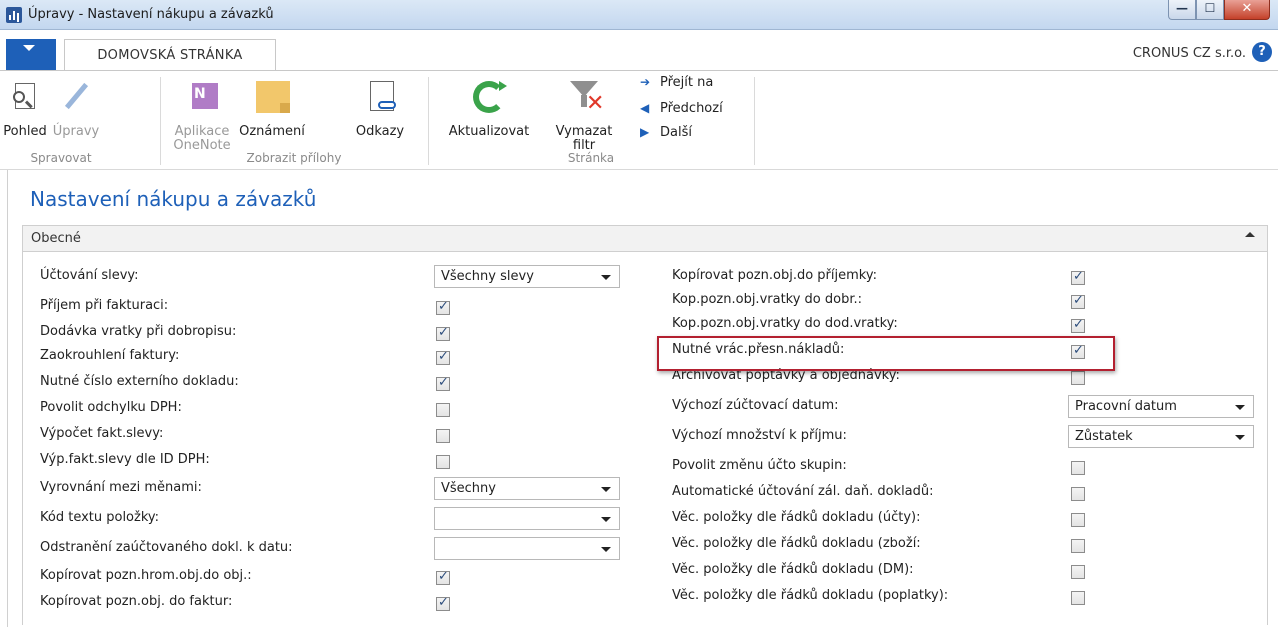 The width and height of the screenshot is (1278, 627). Describe the element at coordinates (759, 435) in the screenshot. I see `field-label: Výchozí množství k příjmu:` at that location.